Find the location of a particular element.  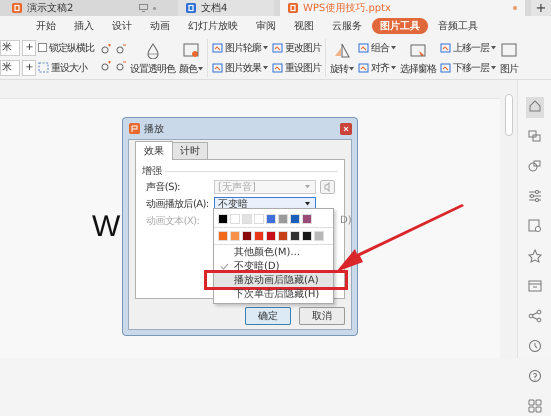

ribbon-button: 颜色 is located at coordinates (191, 58).